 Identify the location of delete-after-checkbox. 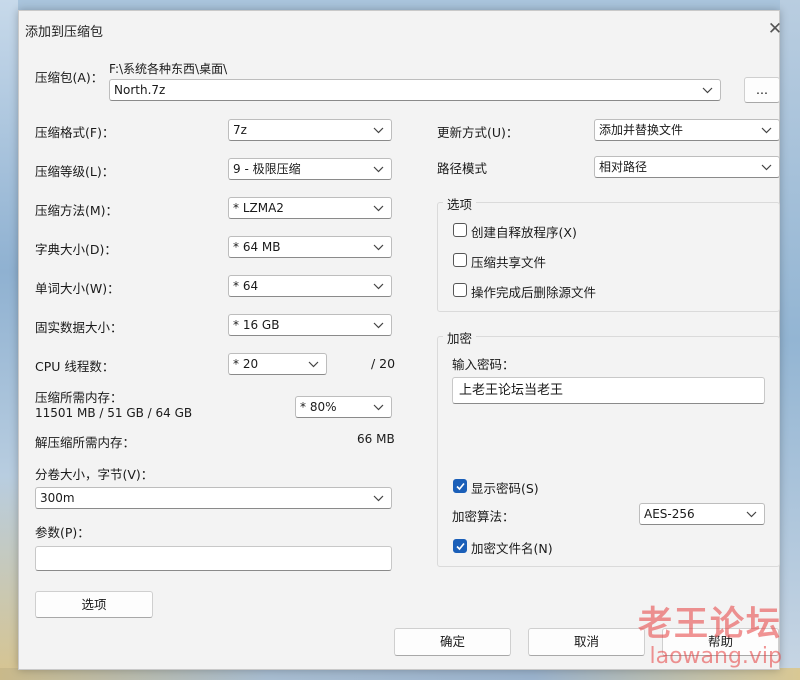
(460, 290).